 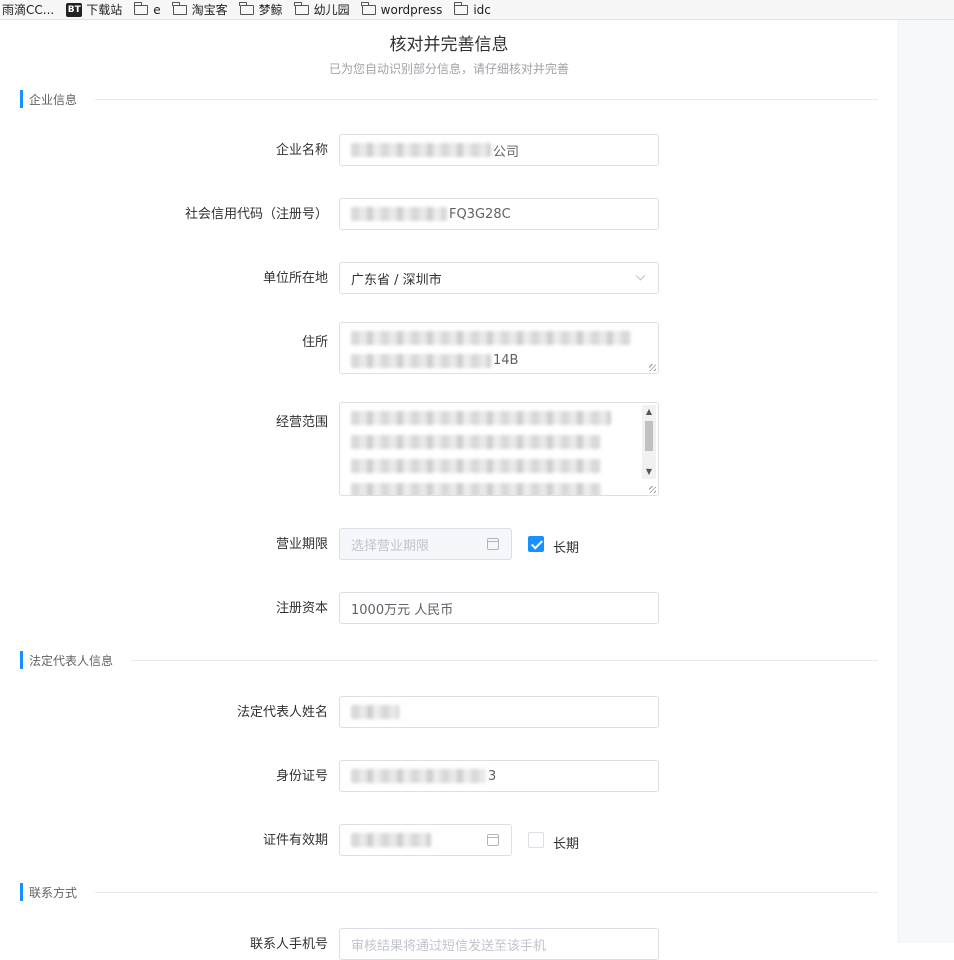 I want to click on address-label: 住所, so click(x=314, y=342).